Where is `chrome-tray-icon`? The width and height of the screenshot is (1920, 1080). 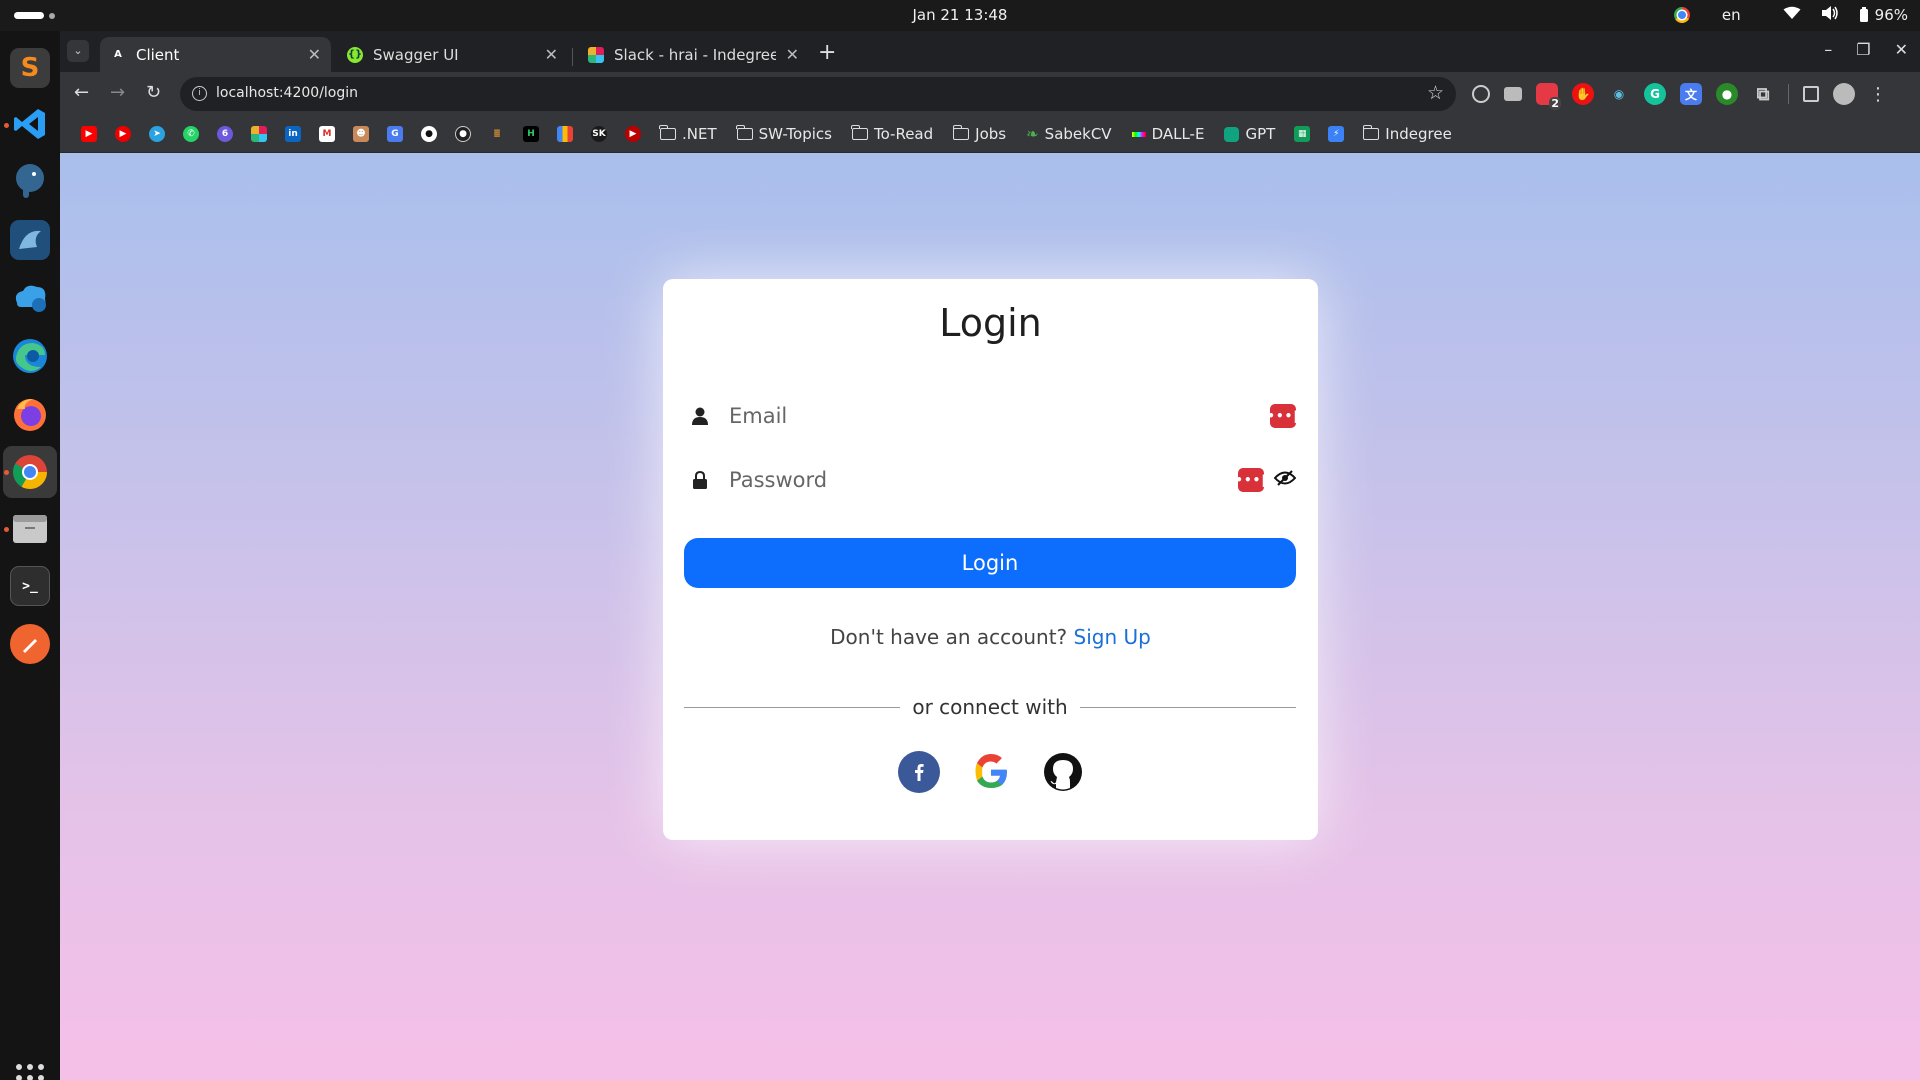
chrome-tray-icon is located at coordinates (1681, 15).